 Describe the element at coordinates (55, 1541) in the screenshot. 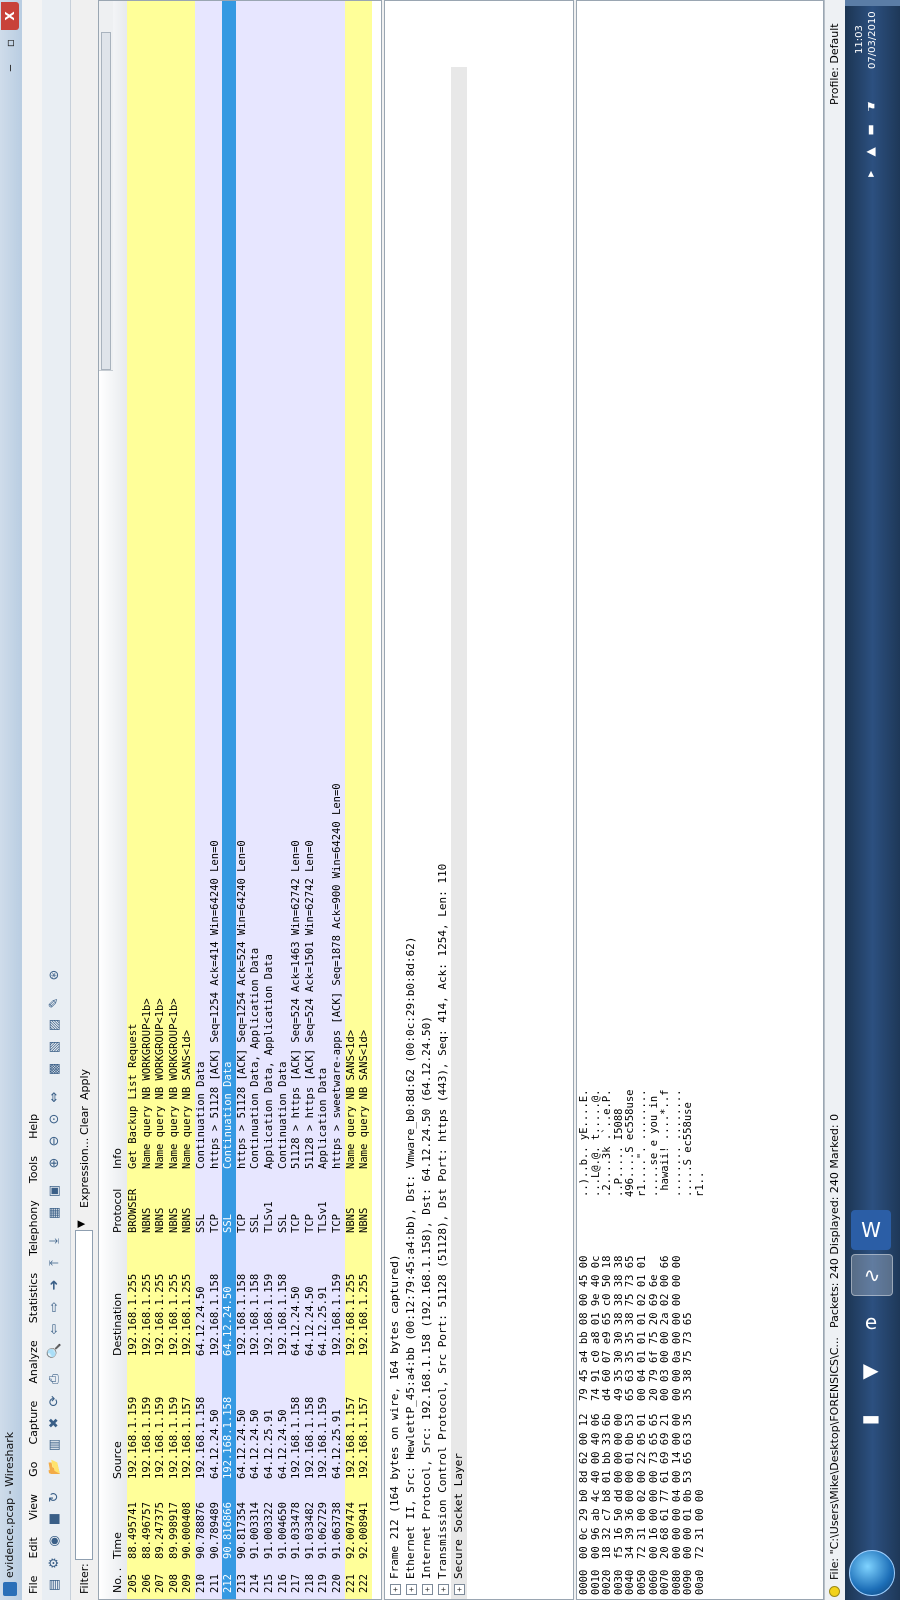

I see `start-capture-icon: ◉` at that location.